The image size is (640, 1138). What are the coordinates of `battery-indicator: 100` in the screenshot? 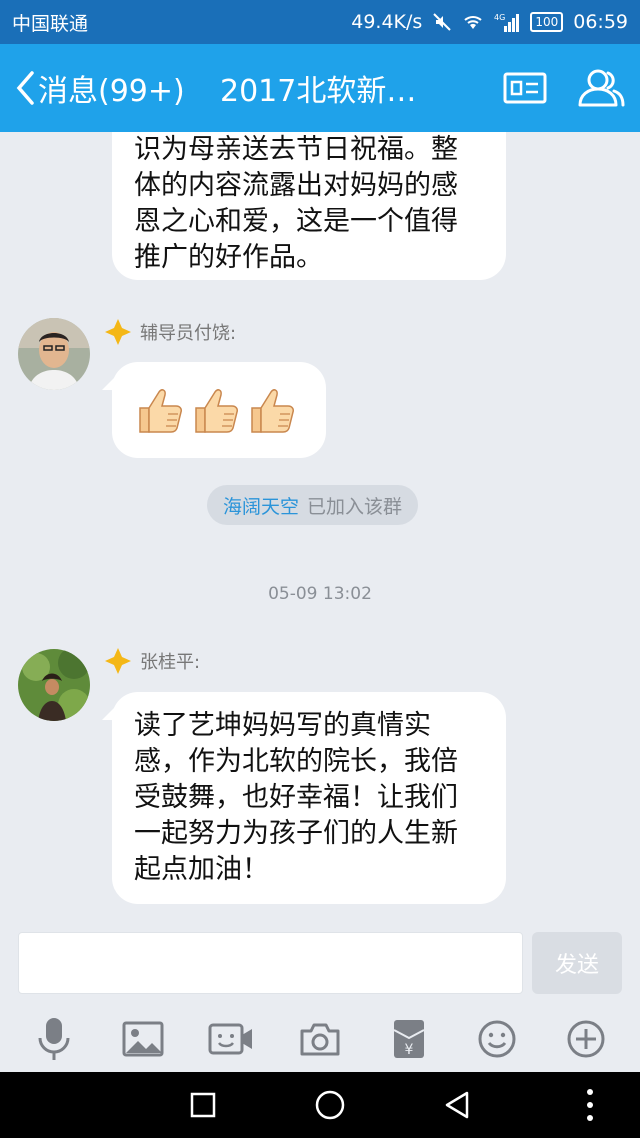 It's located at (547, 22).